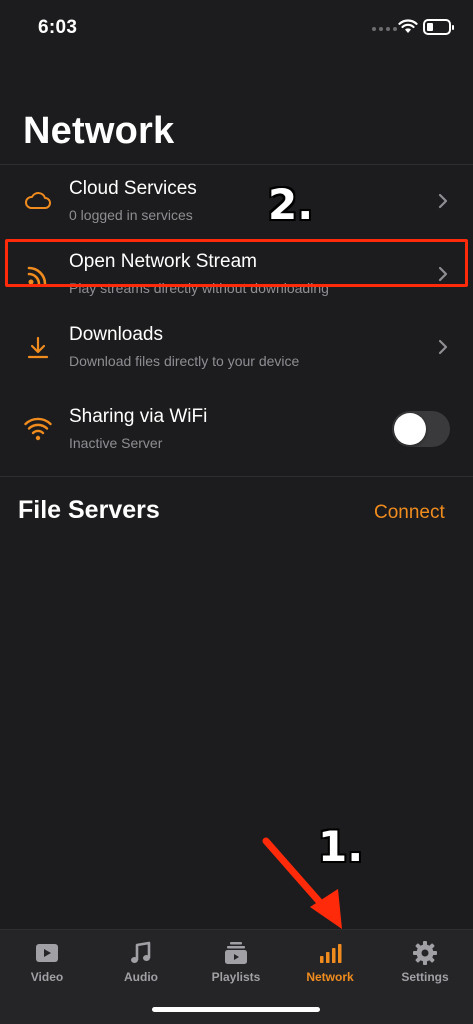 Image resolution: width=473 pixels, height=1024 pixels. Describe the element at coordinates (89, 510) in the screenshot. I see `file-servers-title: File Servers` at that location.